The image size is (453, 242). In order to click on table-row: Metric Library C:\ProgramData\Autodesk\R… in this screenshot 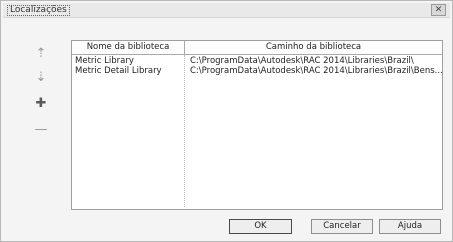, I will do `click(257, 61)`.